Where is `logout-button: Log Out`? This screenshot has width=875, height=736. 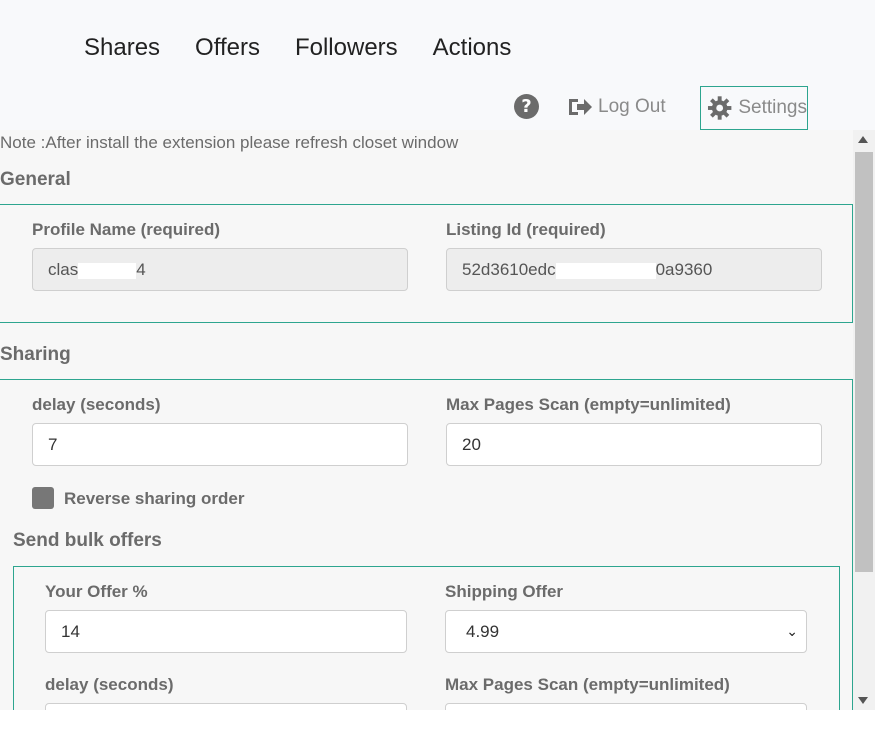
logout-button: Log Out is located at coordinates (616, 107).